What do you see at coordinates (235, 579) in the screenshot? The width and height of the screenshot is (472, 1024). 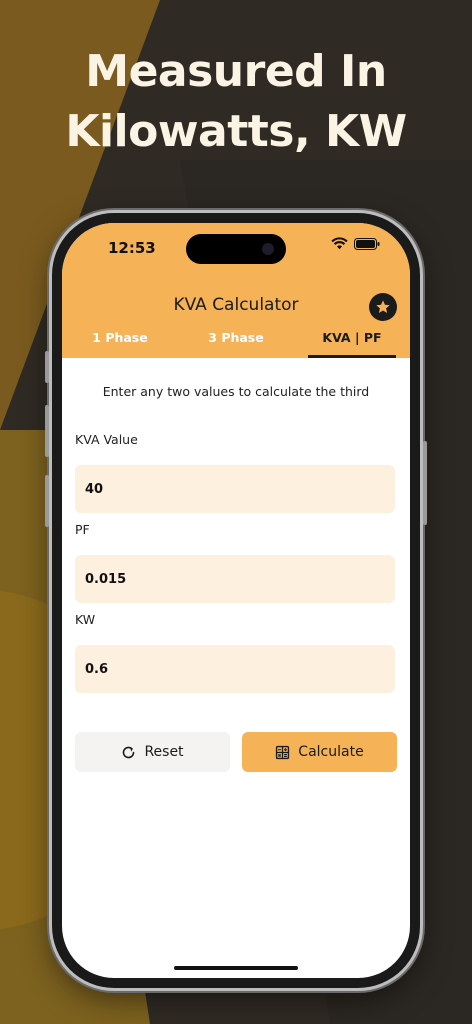 I see `pf-input: 0.015` at bounding box center [235, 579].